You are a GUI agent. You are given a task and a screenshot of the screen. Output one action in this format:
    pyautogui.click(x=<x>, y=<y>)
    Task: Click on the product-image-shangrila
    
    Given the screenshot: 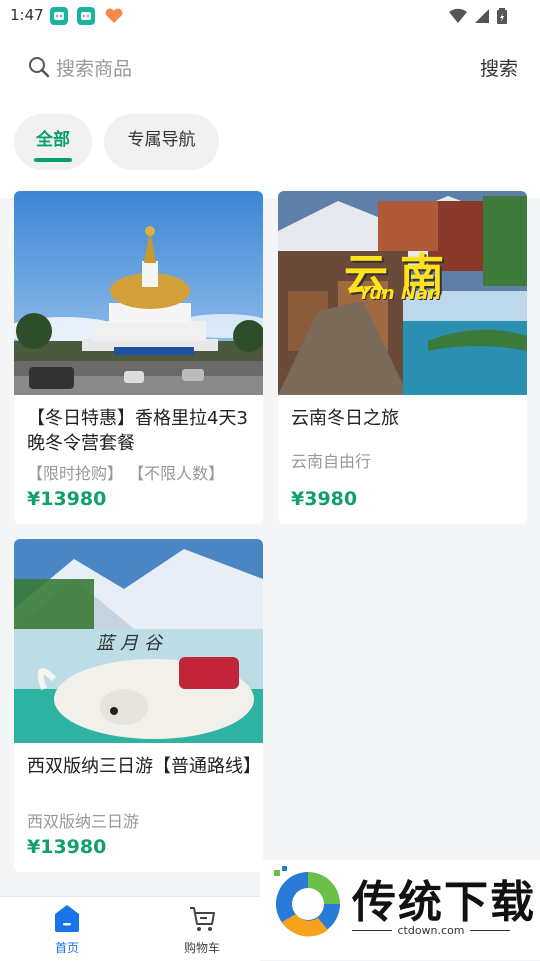 What is the action you would take?
    pyautogui.click(x=138, y=293)
    